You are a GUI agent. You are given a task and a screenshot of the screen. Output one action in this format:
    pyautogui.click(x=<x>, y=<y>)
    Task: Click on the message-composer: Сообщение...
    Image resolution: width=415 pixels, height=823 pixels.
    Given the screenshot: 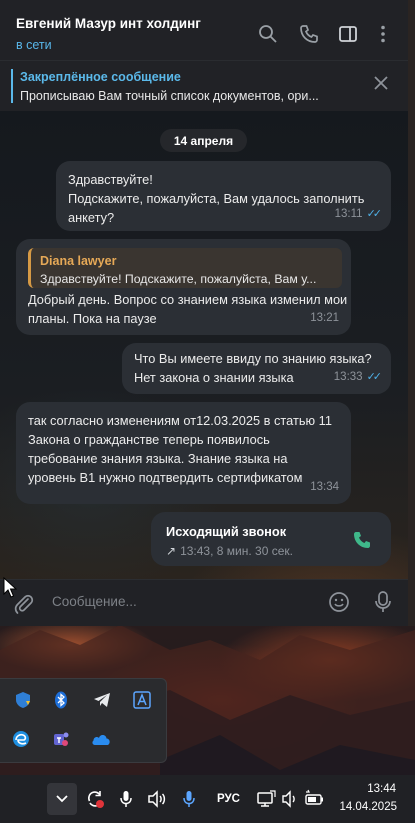 What is the action you would take?
    pyautogui.click(x=204, y=602)
    